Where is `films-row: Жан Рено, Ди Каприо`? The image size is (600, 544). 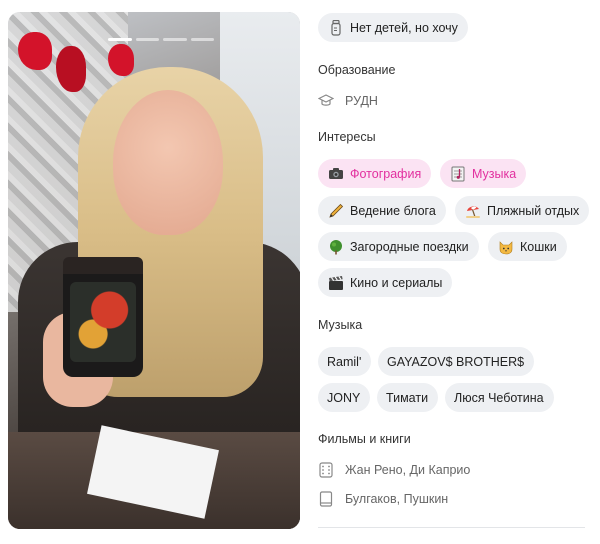
films-row: Жан Рено, Ди Каприо is located at coordinates (394, 470).